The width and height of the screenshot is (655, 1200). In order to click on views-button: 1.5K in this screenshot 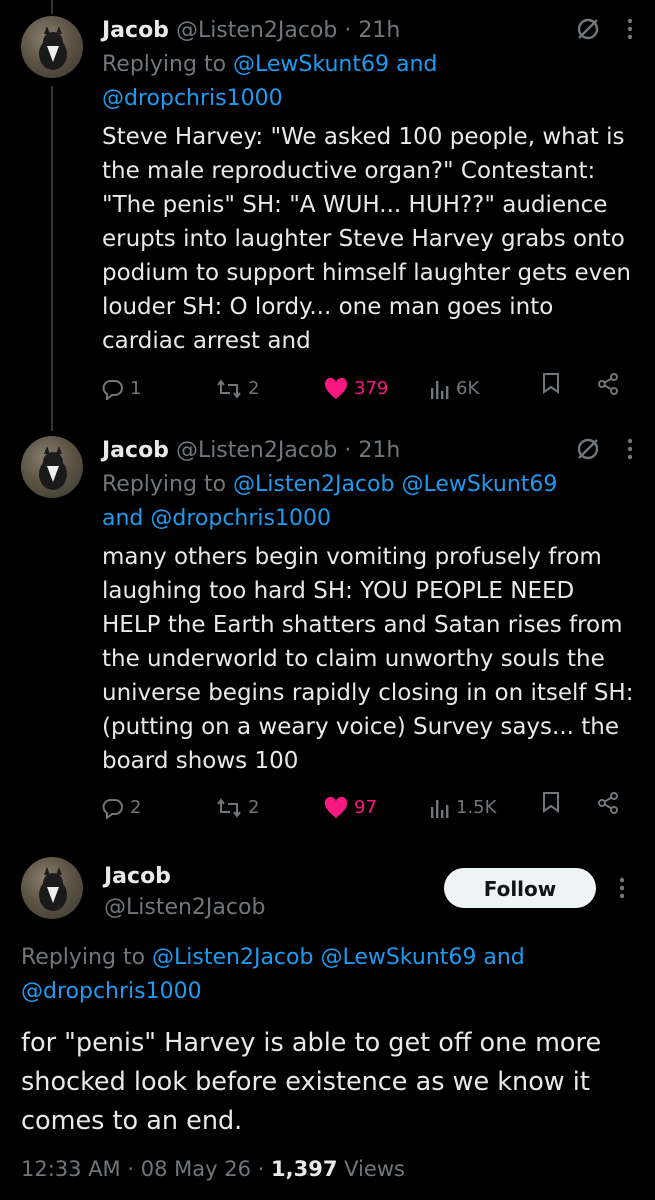, I will do `click(463, 808)`.